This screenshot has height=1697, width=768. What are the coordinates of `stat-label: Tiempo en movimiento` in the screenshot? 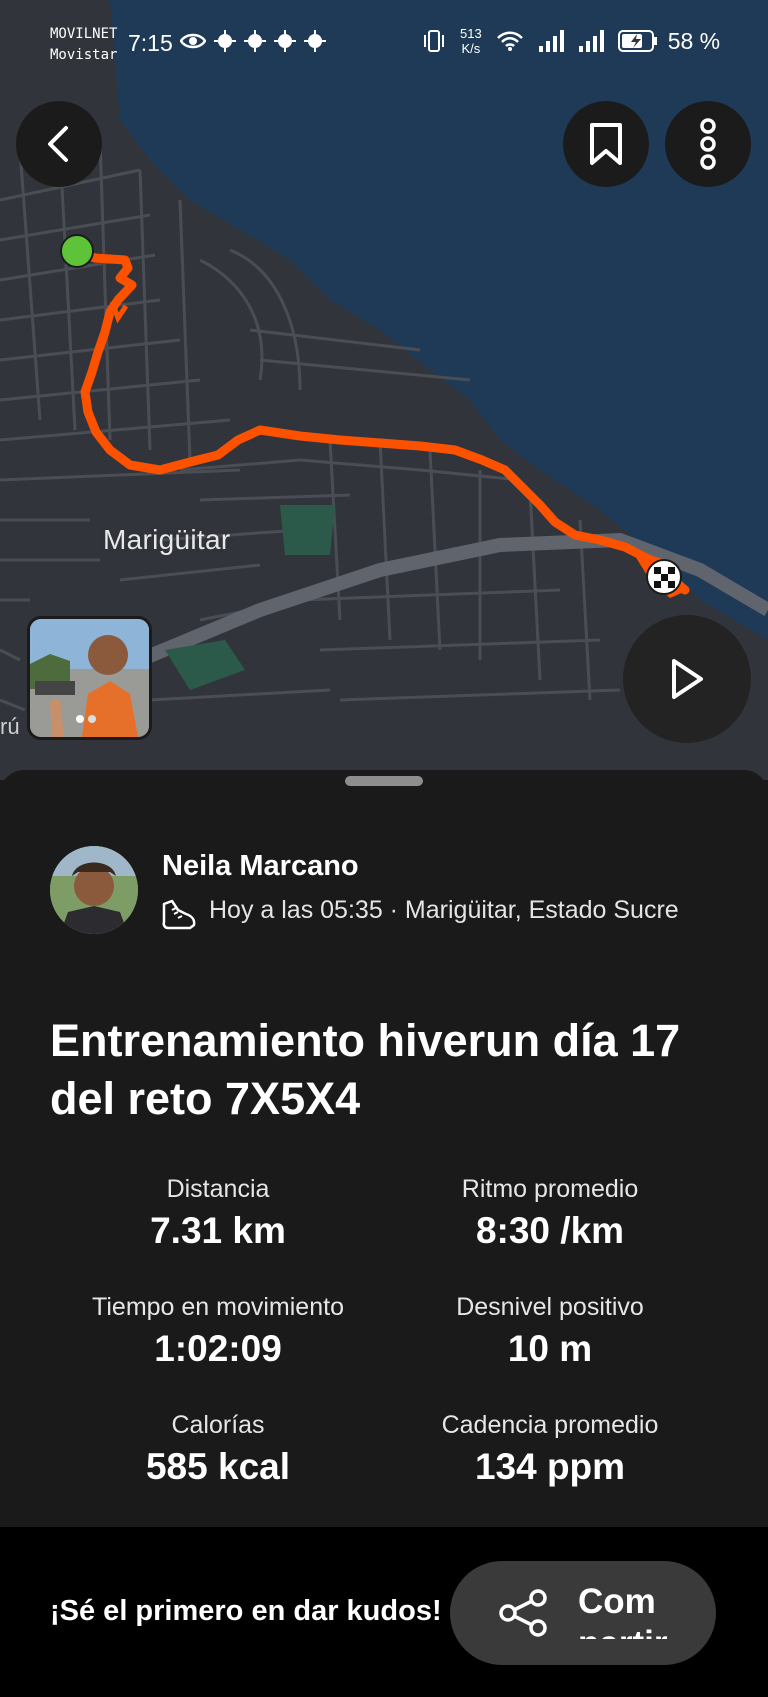 It's located at (218, 1307).